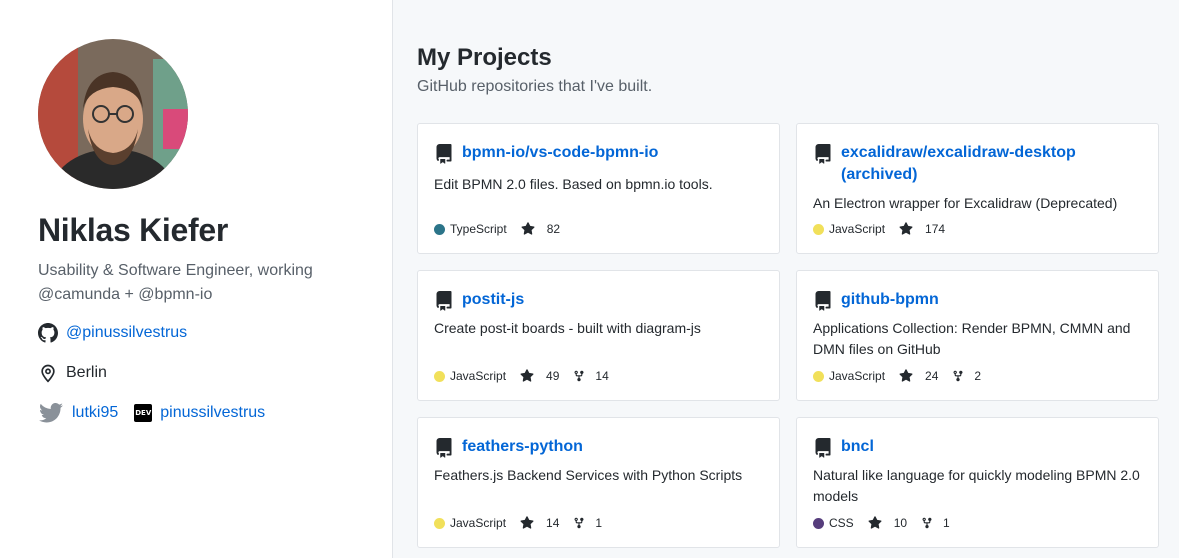  What do you see at coordinates (126, 333) in the screenshot?
I see `github-link: @pinussilvestrus` at bounding box center [126, 333].